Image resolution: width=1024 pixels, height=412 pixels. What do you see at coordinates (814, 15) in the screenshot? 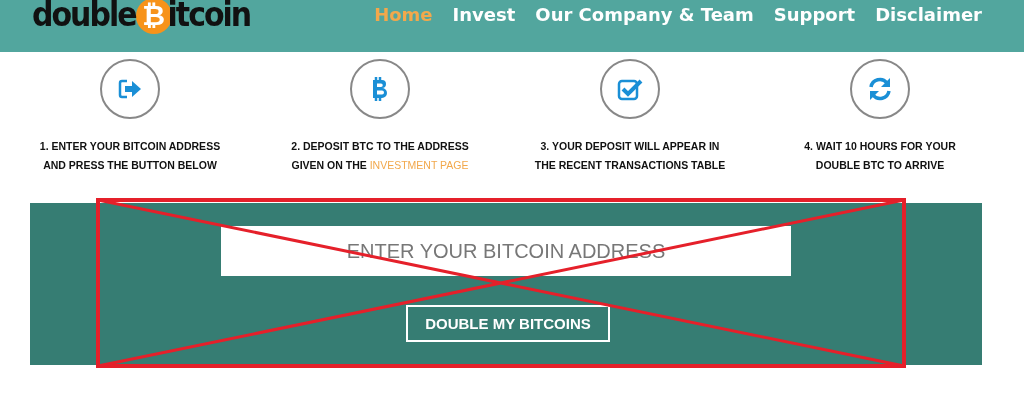
I see `nav-link: Support` at bounding box center [814, 15].